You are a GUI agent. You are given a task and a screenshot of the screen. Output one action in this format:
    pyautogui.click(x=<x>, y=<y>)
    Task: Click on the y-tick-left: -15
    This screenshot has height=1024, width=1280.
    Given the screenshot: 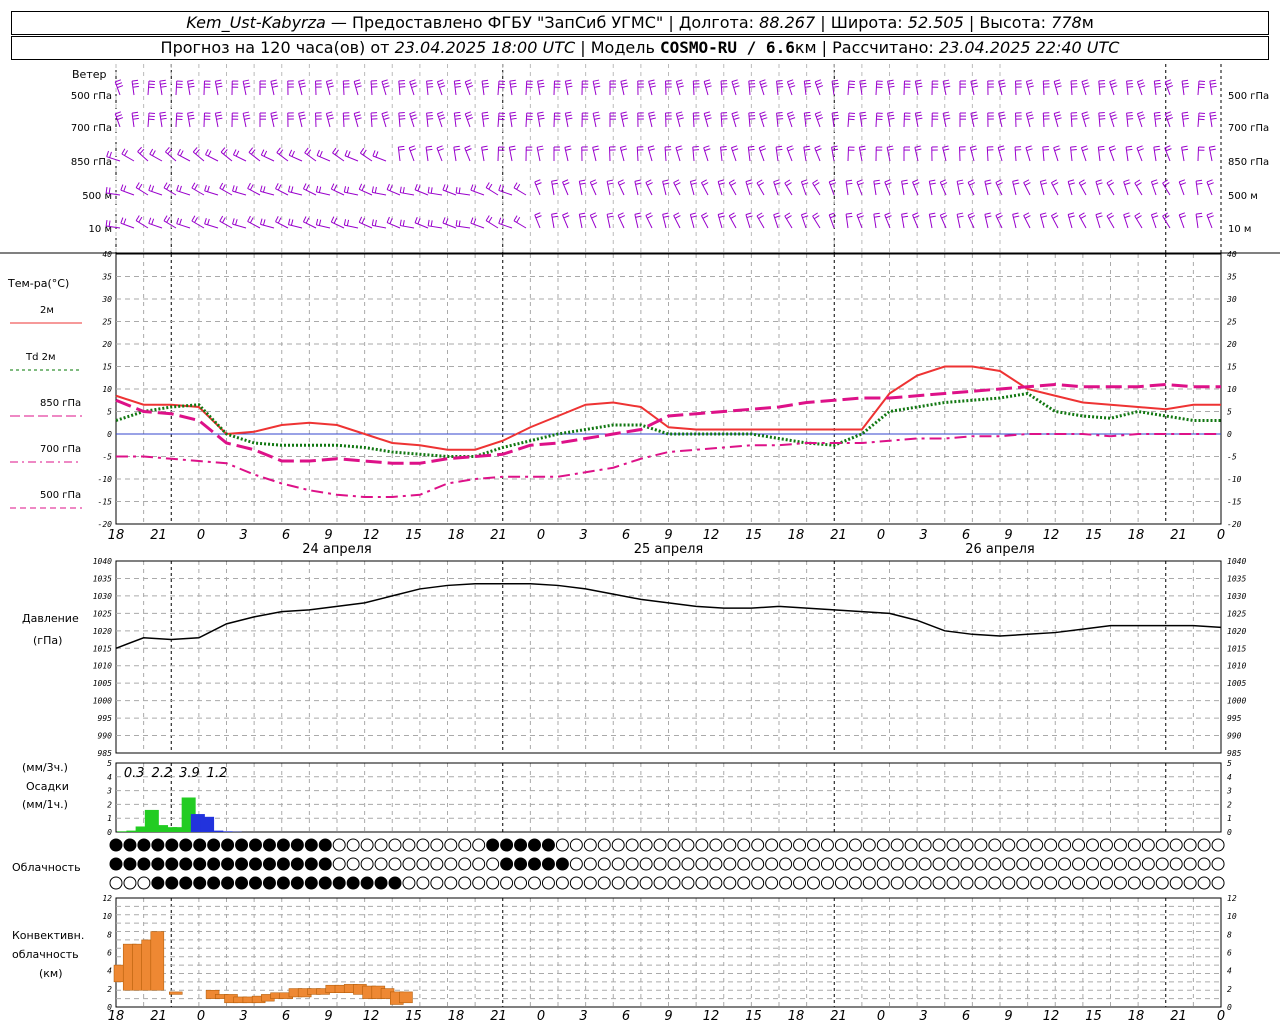 What is the action you would take?
    pyautogui.click(x=105, y=502)
    